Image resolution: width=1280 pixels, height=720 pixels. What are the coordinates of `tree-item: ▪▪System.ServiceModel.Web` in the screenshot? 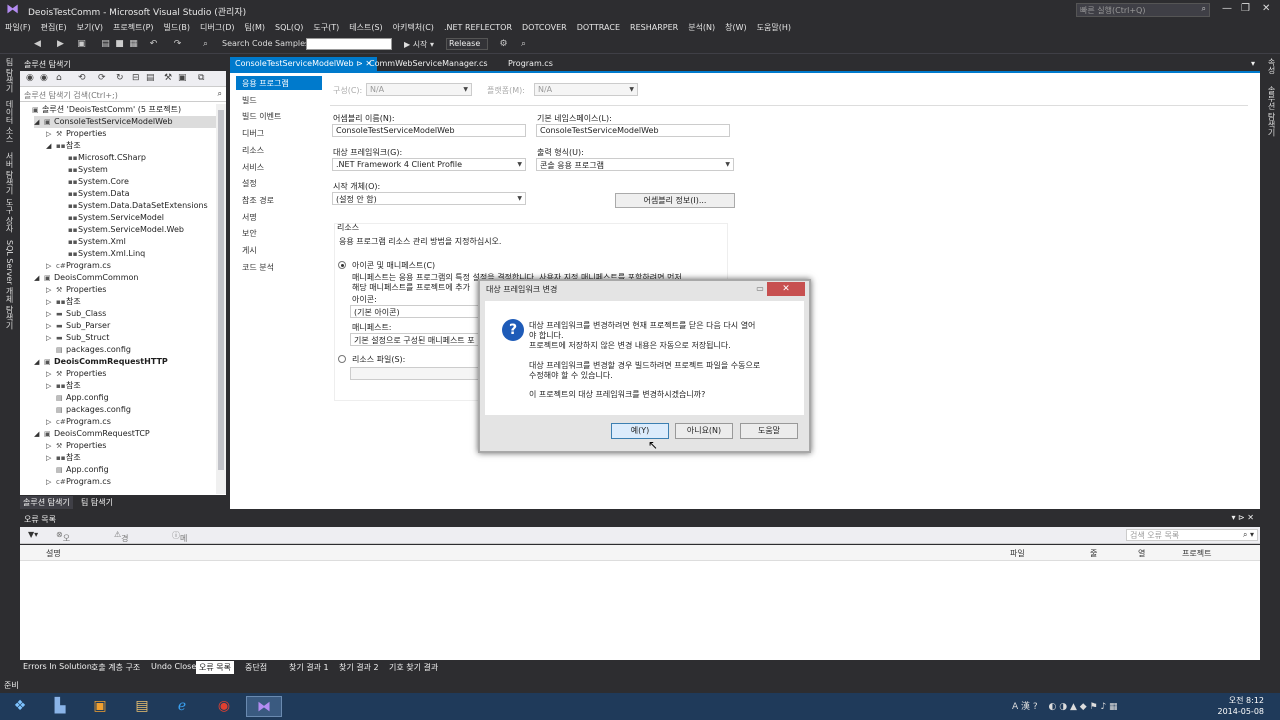 It's located at (137, 230).